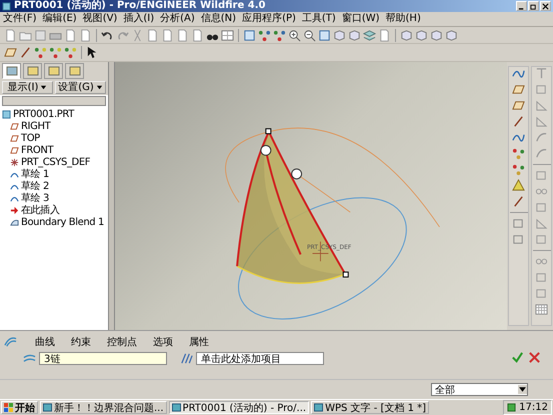 The width and height of the screenshot is (553, 415). What do you see at coordinates (269, 19) in the screenshot?
I see `menu-item: 应用程序(P)` at bounding box center [269, 19].